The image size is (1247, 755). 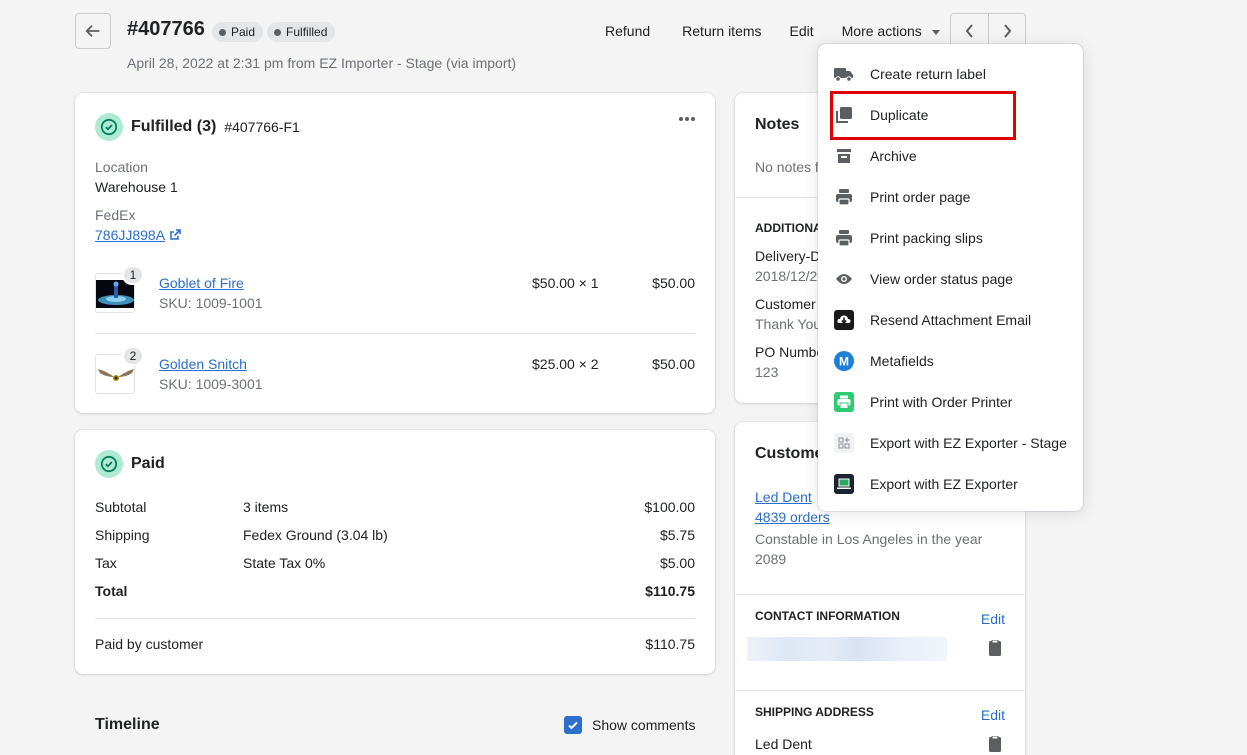 I want to click on menu-item-print-with-order-printer: Print with Order Printer, so click(x=950, y=401).